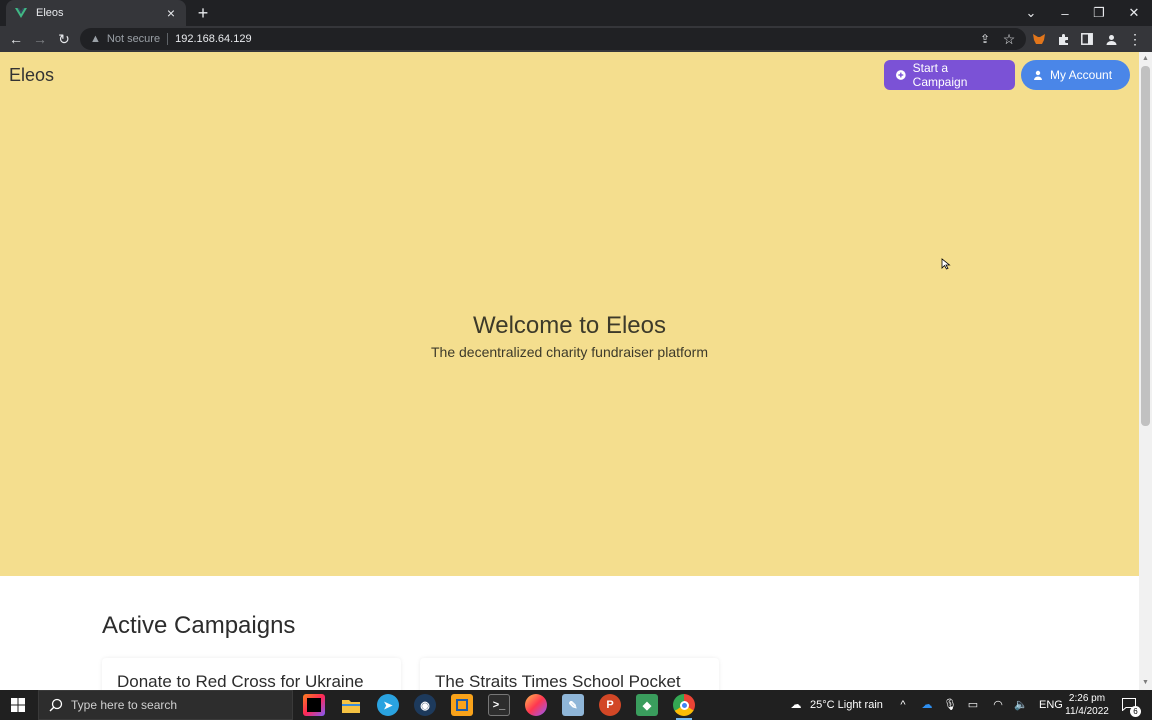 The height and width of the screenshot is (720, 1152). What do you see at coordinates (1009, 39) in the screenshot?
I see `bookmark-star-icon: ☆` at bounding box center [1009, 39].